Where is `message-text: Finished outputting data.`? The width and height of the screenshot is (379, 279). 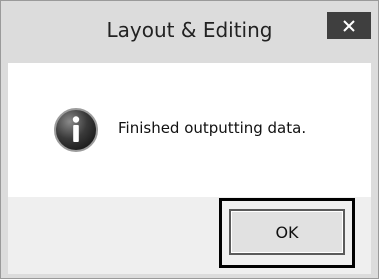 message-text: Finished outputting data. is located at coordinates (212, 128).